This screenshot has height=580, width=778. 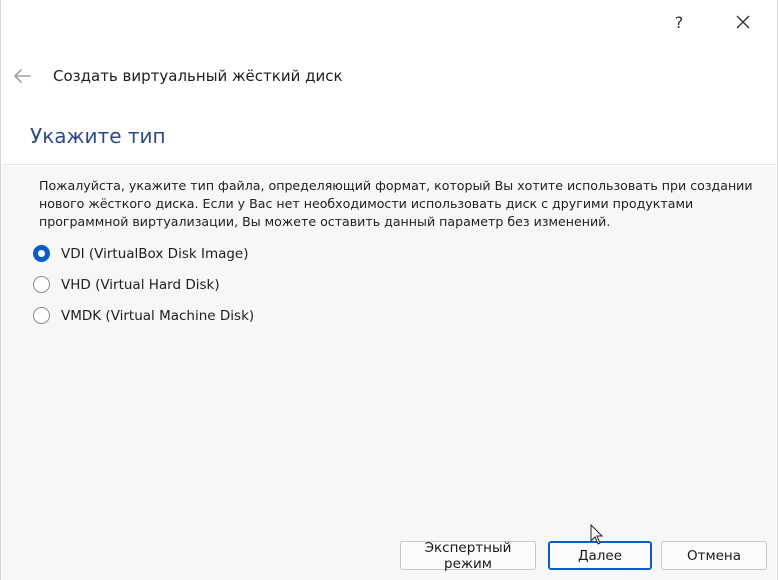 I want to click on radio-label-vhd: VHD (Virtual Hard Disk), so click(x=140, y=284).